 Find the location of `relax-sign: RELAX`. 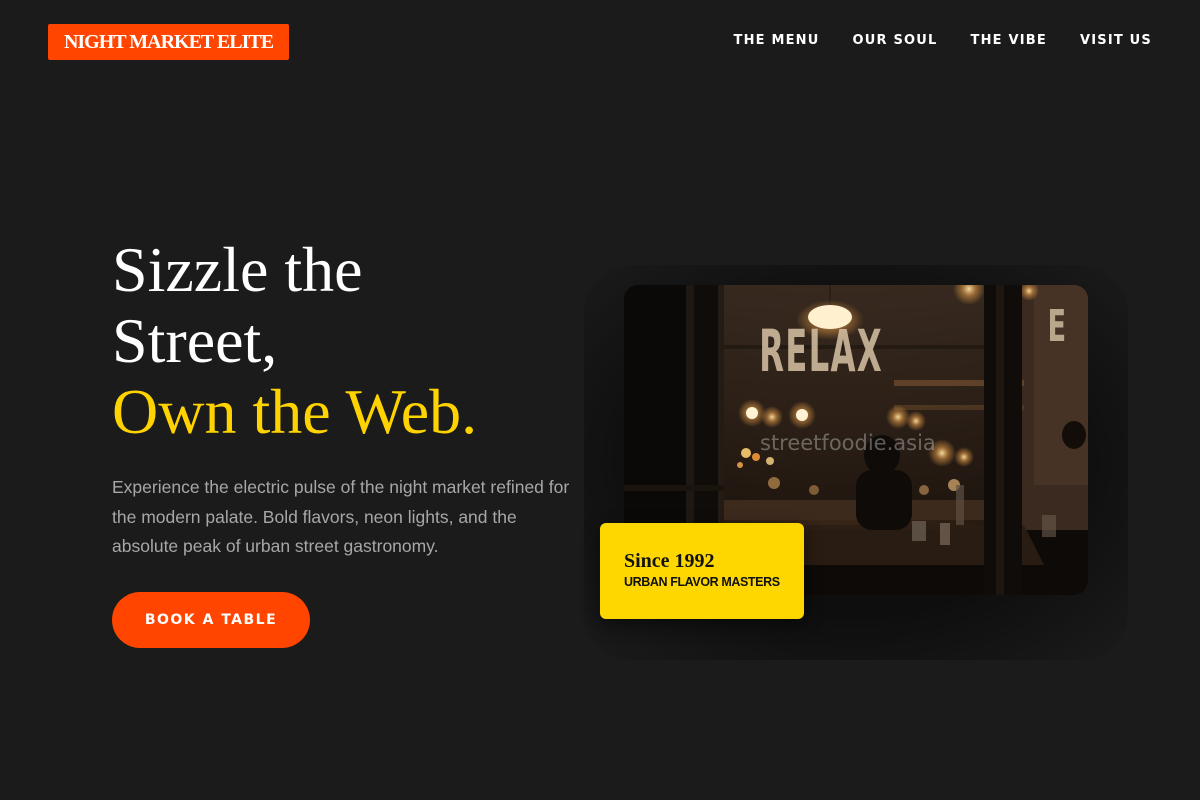

relax-sign: RELAX is located at coordinates (821, 351).